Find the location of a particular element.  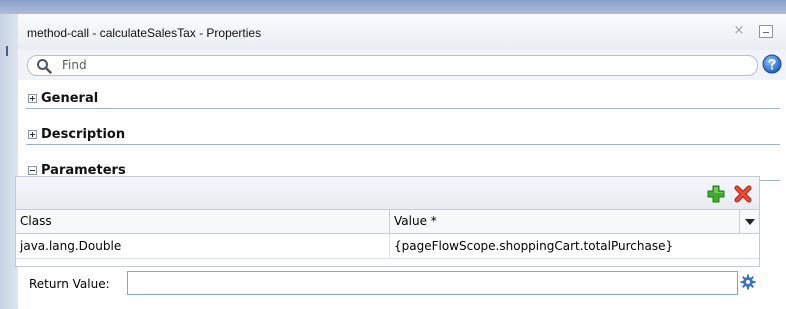

column-header-class-label: Class is located at coordinates (36, 221).